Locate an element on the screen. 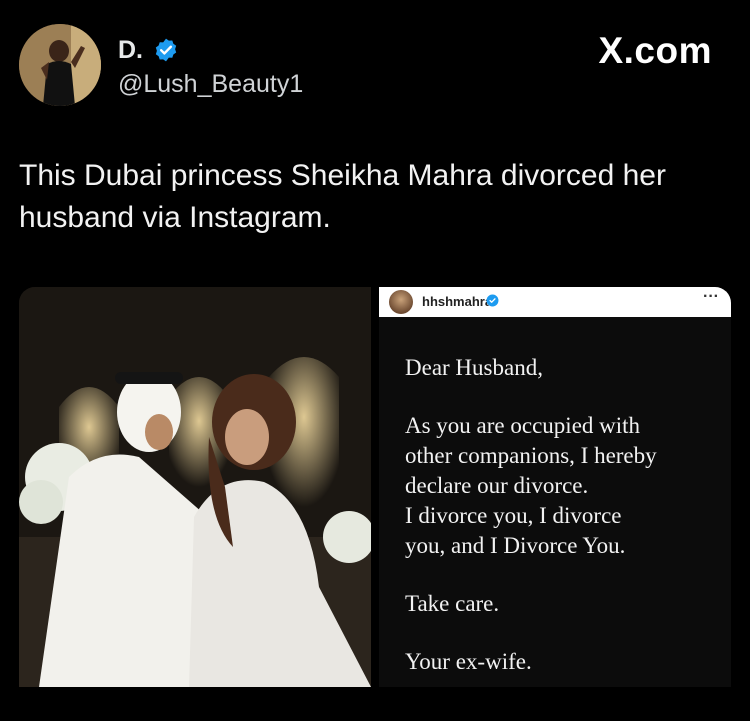  instagram-avatar is located at coordinates (401, 302).